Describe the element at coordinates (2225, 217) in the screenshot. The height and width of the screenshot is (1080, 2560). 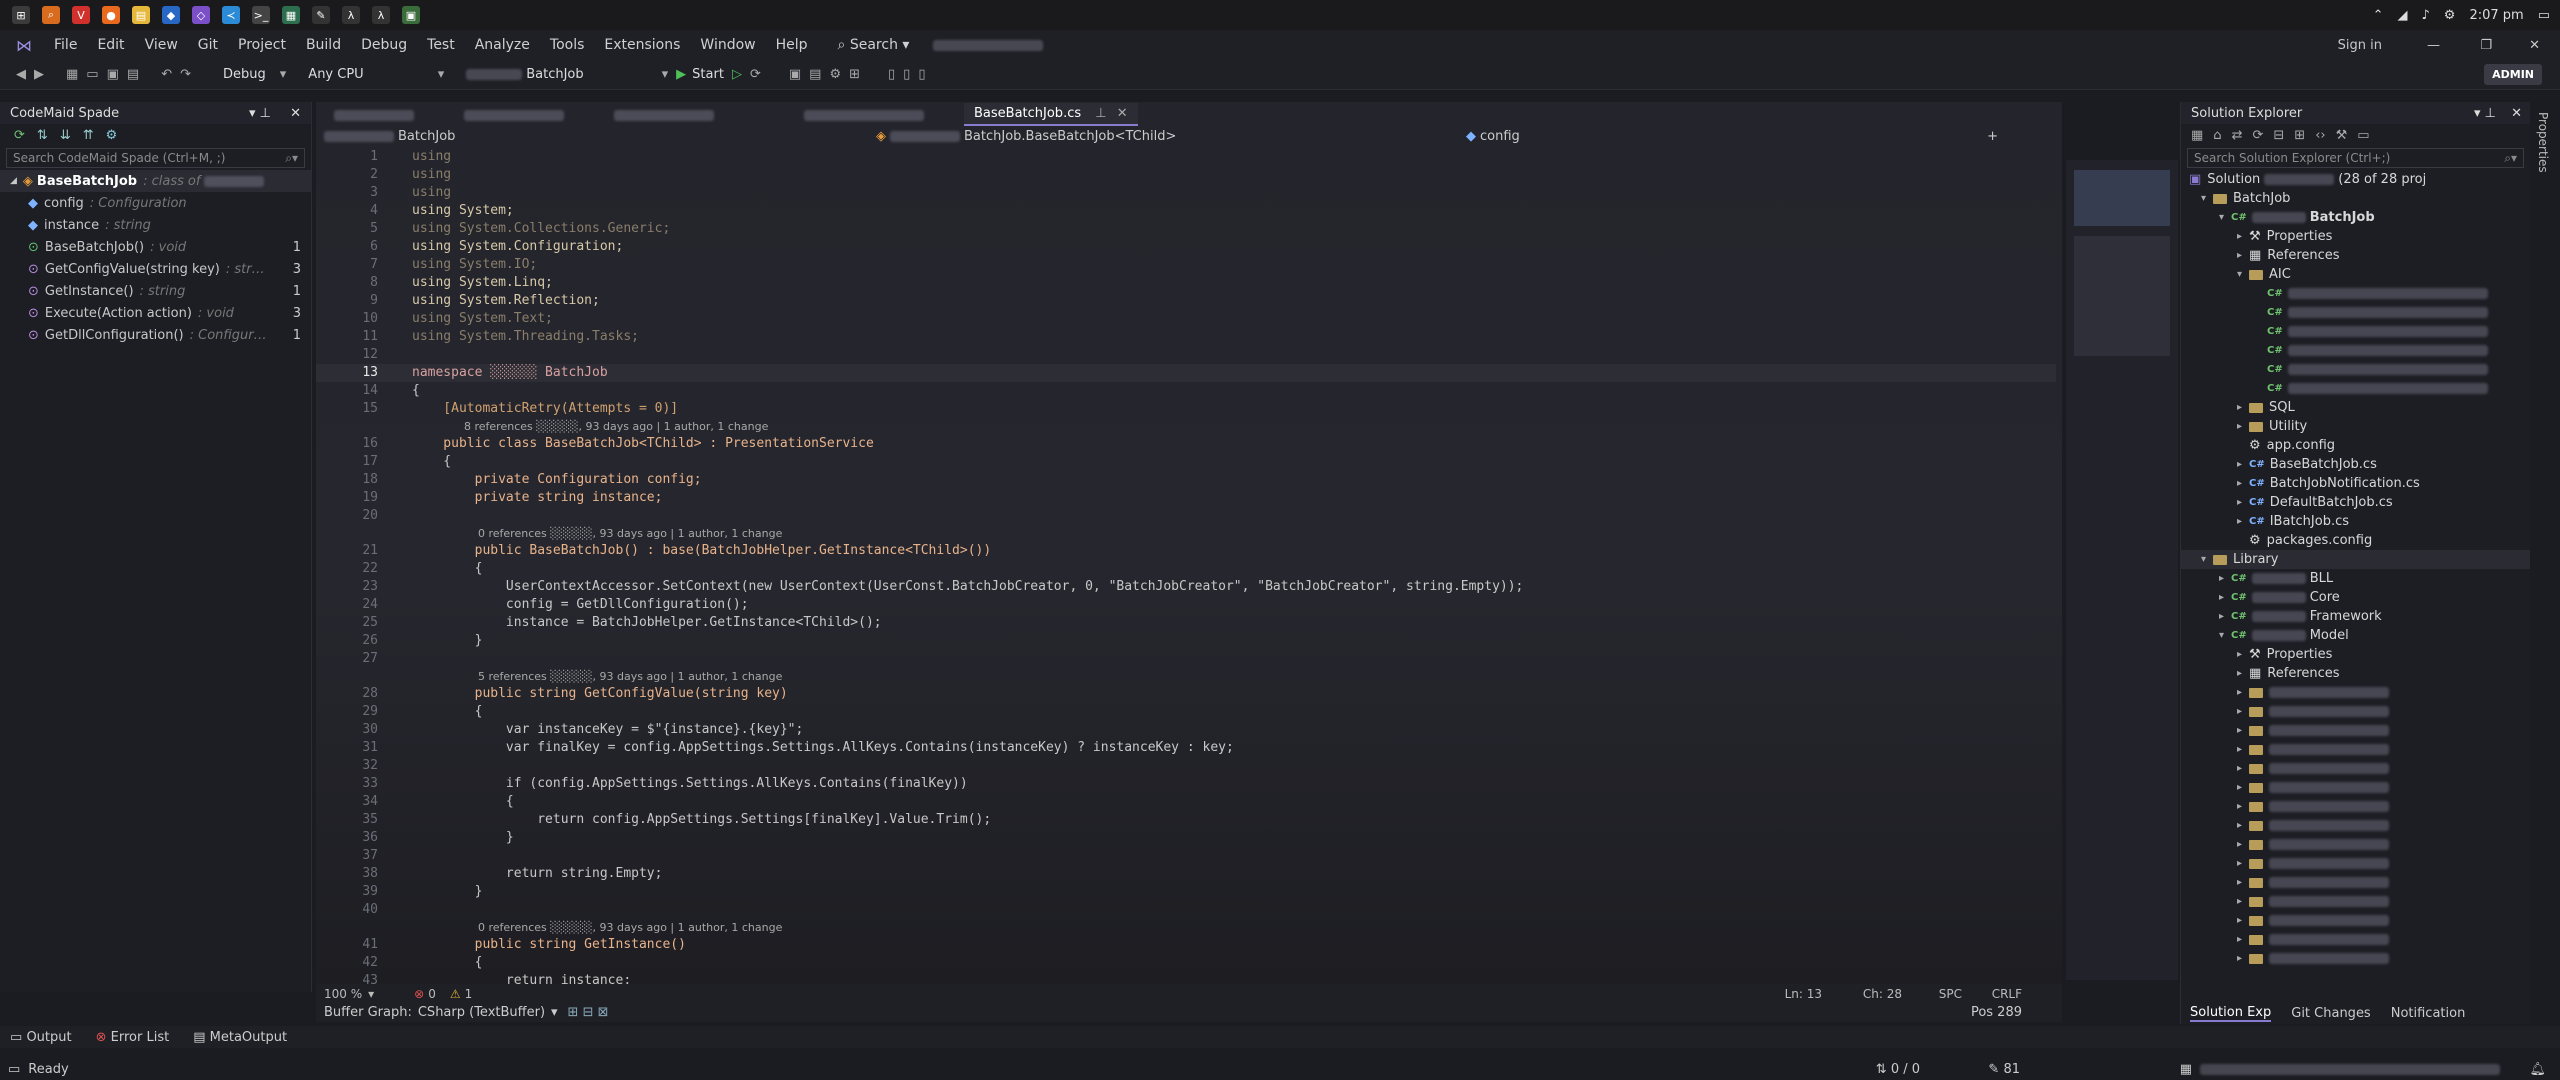
I see `expander-icon: ▾` at that location.